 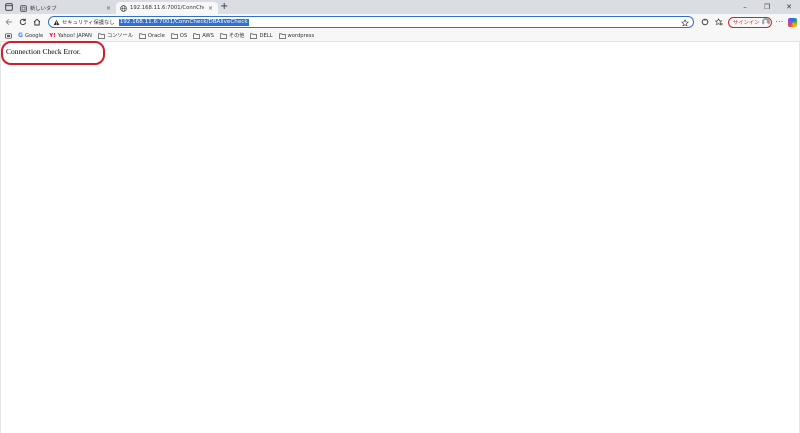 What do you see at coordinates (119, 36) in the screenshot?
I see `bookmark-label: コンソール` at bounding box center [119, 36].